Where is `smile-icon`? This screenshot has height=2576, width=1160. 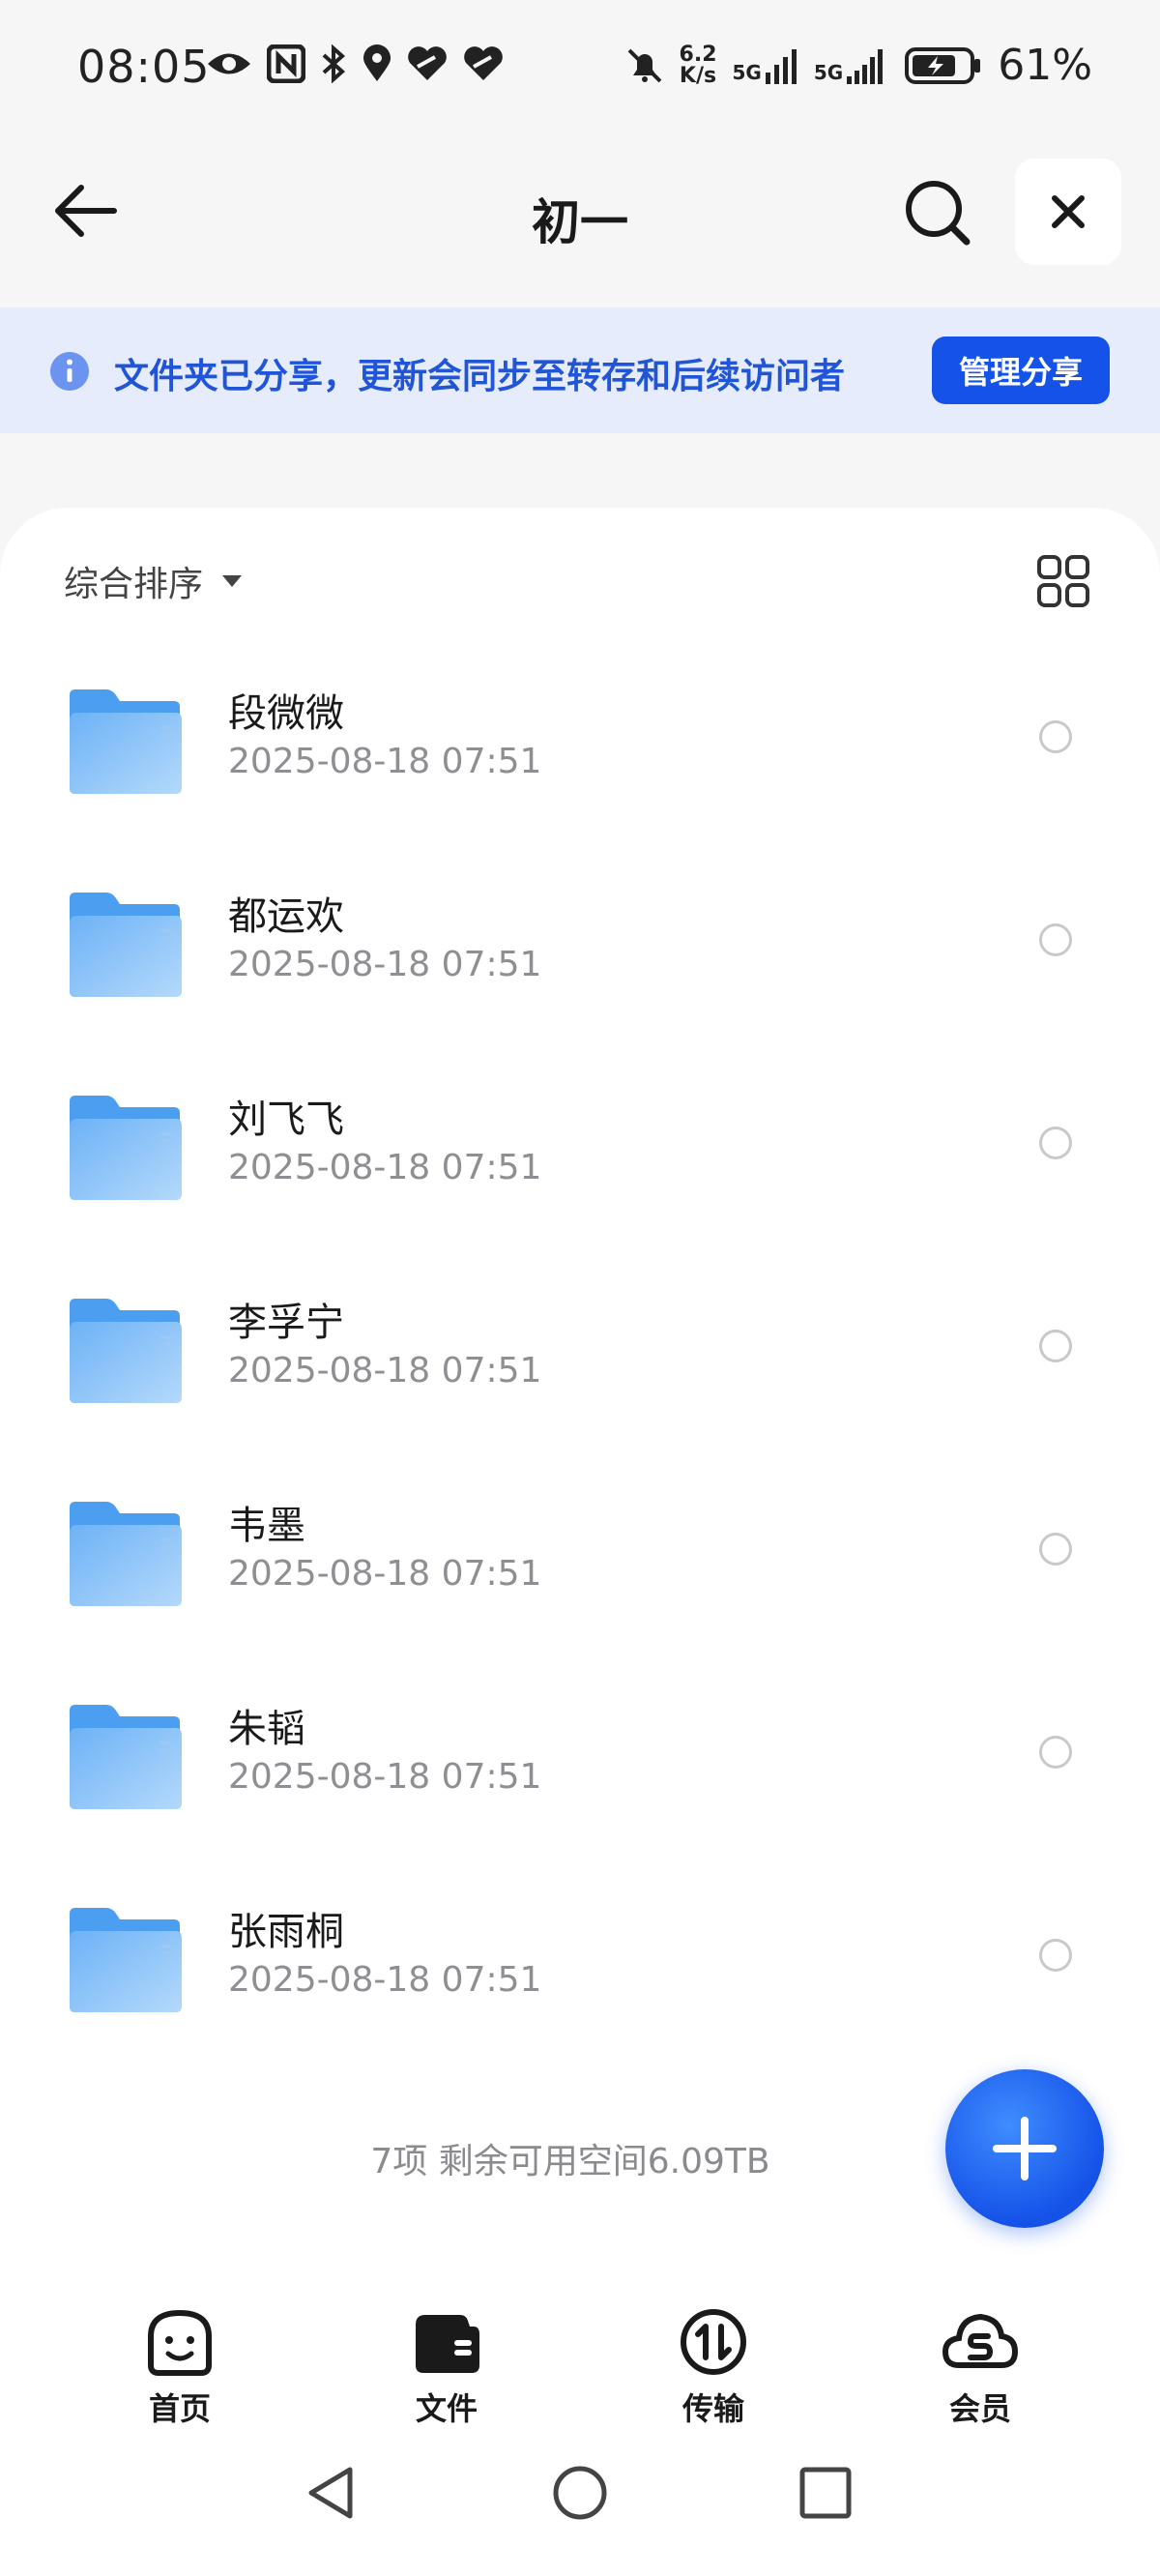 smile-icon is located at coordinates (180, 2342).